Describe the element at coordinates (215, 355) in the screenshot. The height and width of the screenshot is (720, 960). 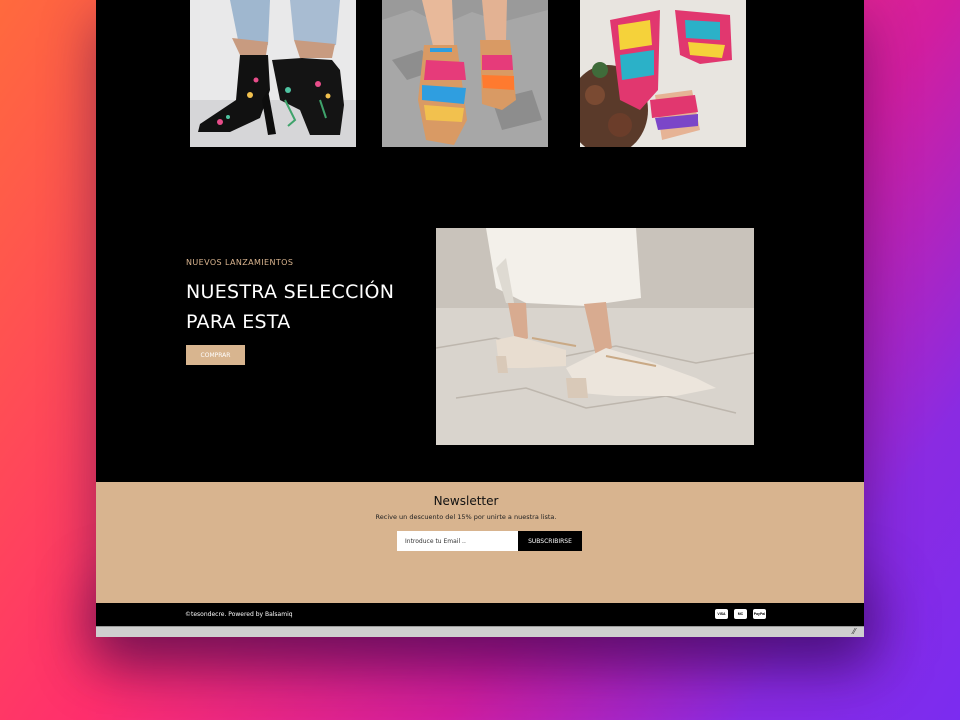
I see `shop-button: COMPRAR` at that location.